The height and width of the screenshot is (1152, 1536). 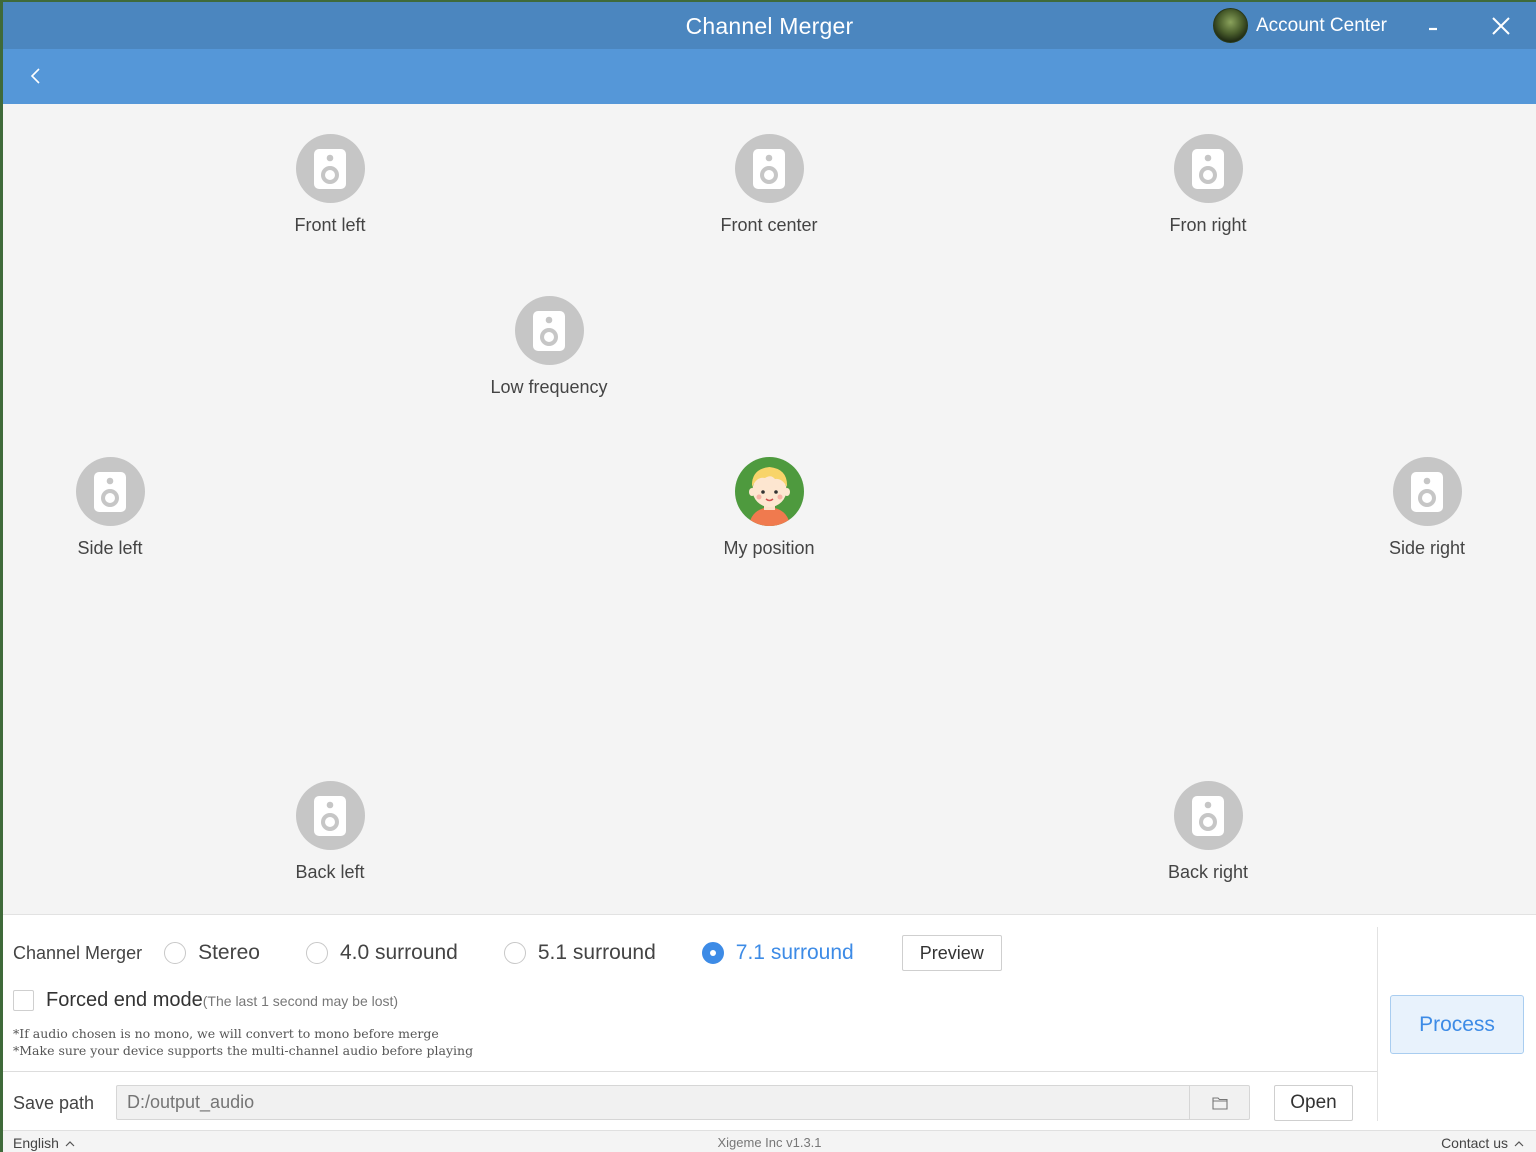 I want to click on status-bar: English Xigeme Inc v1.3.1 Contact us, so click(x=769, y=1141).